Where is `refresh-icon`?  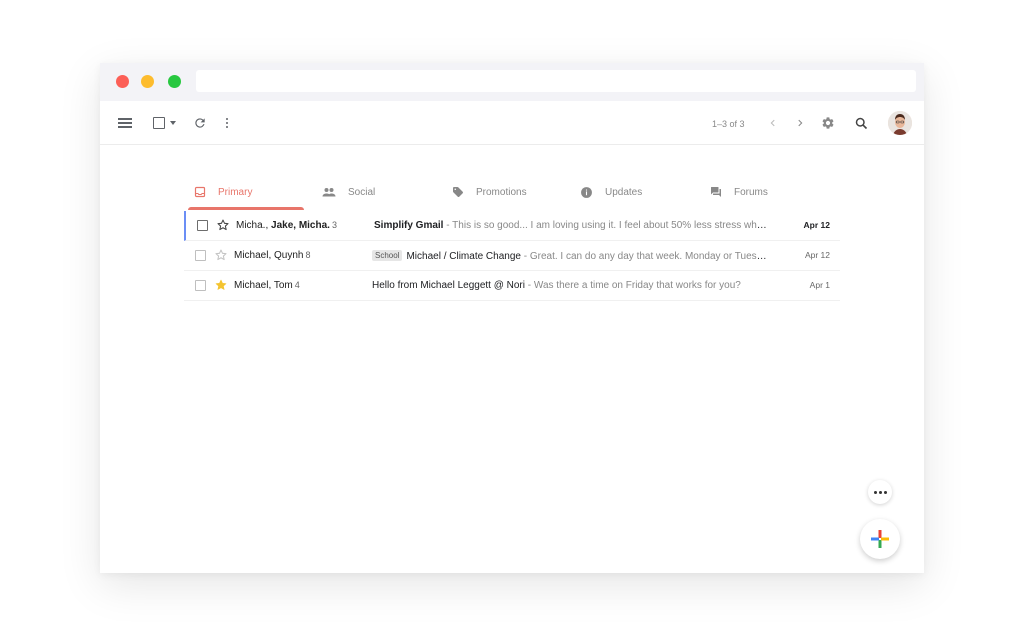
refresh-icon is located at coordinates (200, 123).